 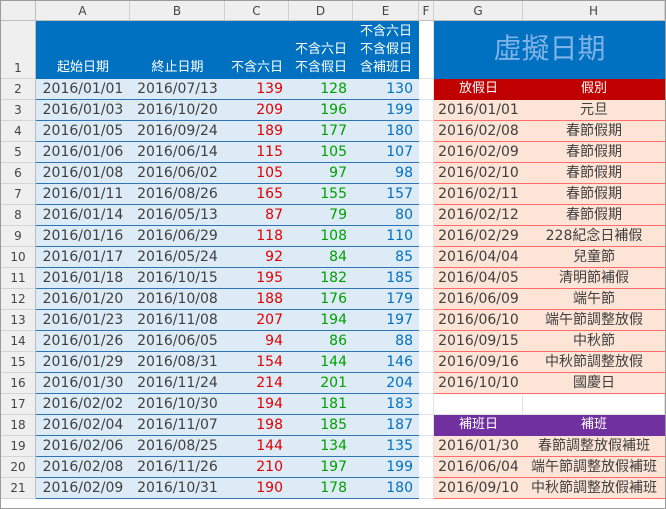 What do you see at coordinates (478, 152) in the screenshot?
I see `holiday-date-cell: 2016/02/09` at bounding box center [478, 152].